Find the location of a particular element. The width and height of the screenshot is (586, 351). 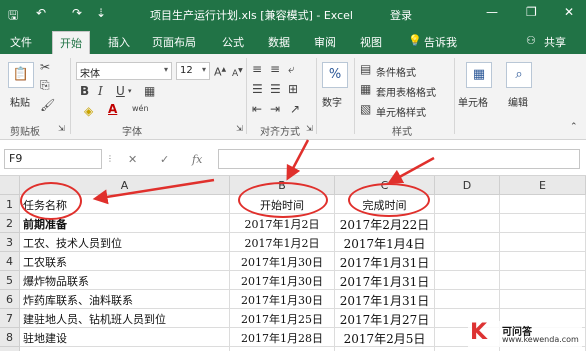

align-left-icon: ☰ is located at coordinates (257, 89).